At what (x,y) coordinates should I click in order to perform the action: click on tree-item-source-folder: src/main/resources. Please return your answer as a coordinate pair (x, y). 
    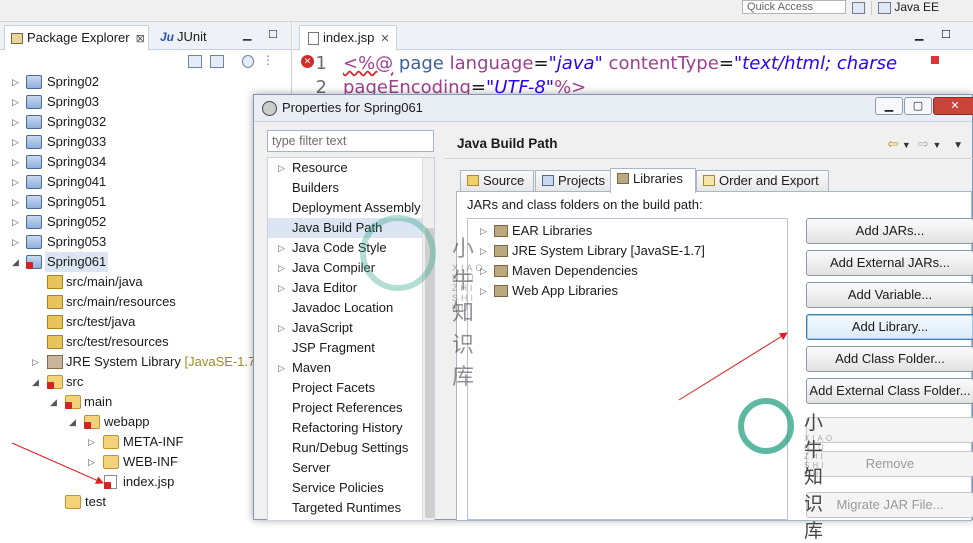
    Looking at the image, I should click on (146, 302).